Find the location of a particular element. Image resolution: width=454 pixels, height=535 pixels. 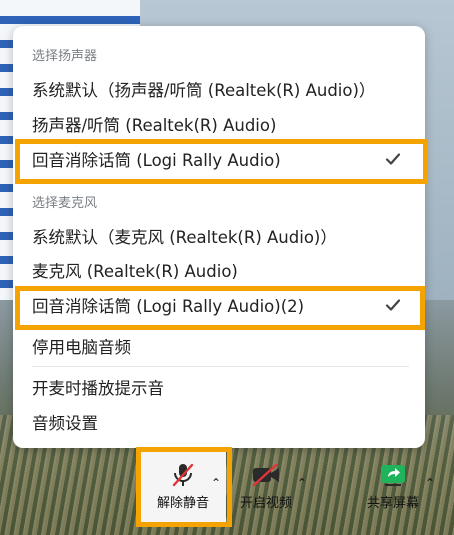

unmute-button: 解除静音 is located at coordinates (183, 486).